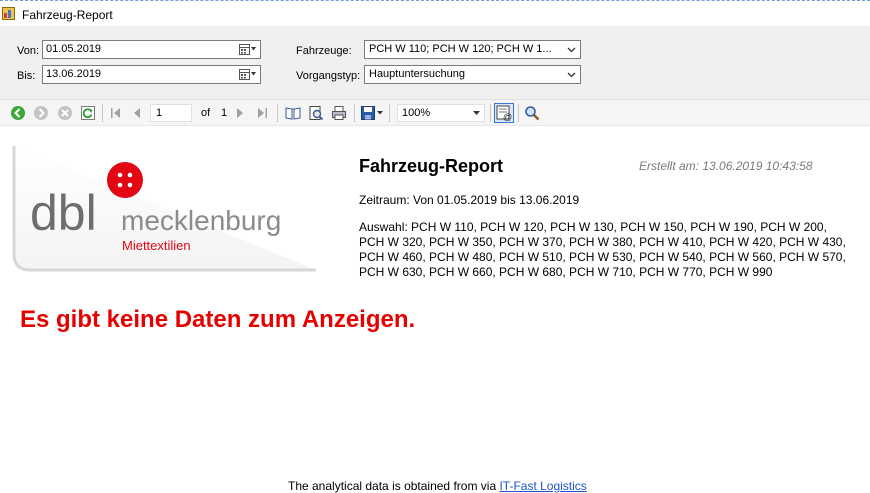 The width and height of the screenshot is (870, 493). I want to click on page-total: 1, so click(224, 113).